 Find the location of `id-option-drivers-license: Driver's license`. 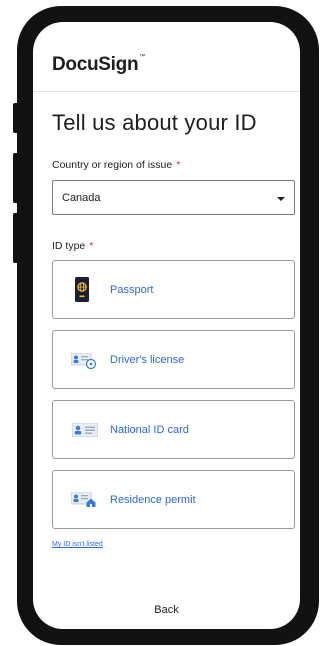

id-option-drivers-license: Driver's license is located at coordinates (173, 359).